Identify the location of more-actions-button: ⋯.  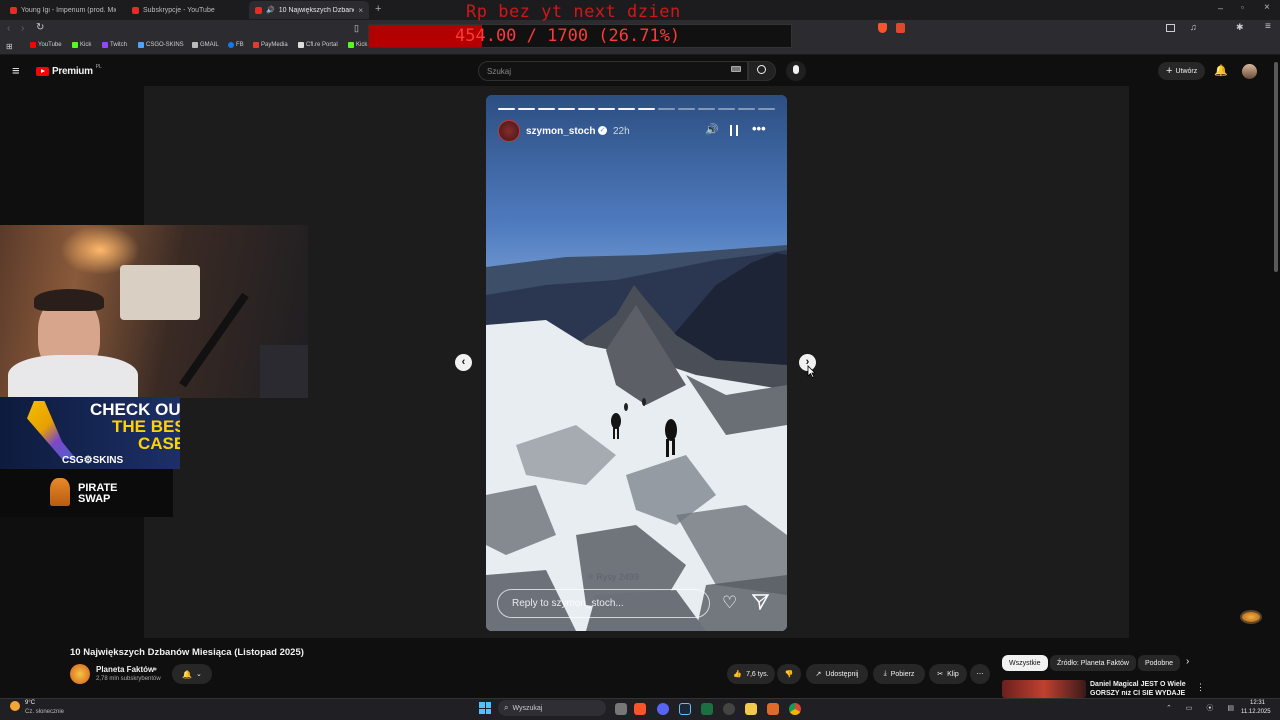
(980, 674).